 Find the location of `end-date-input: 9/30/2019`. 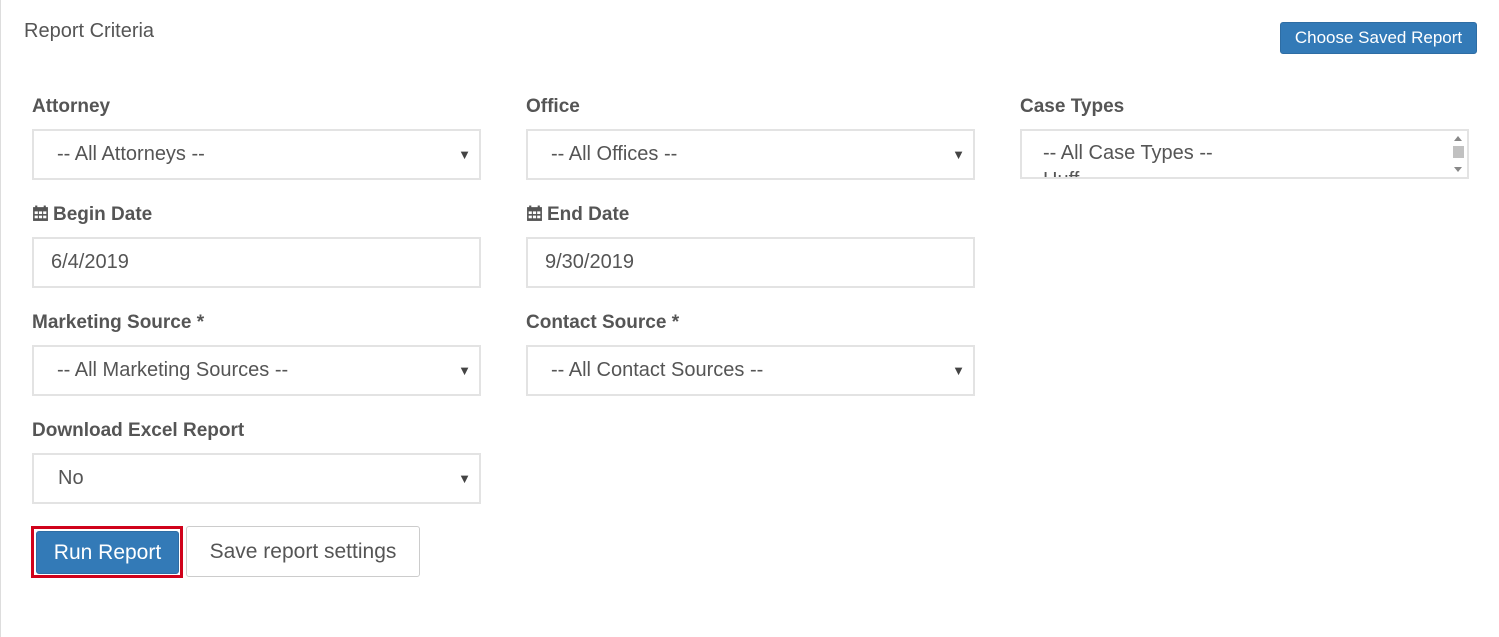

end-date-input: 9/30/2019 is located at coordinates (750, 262).